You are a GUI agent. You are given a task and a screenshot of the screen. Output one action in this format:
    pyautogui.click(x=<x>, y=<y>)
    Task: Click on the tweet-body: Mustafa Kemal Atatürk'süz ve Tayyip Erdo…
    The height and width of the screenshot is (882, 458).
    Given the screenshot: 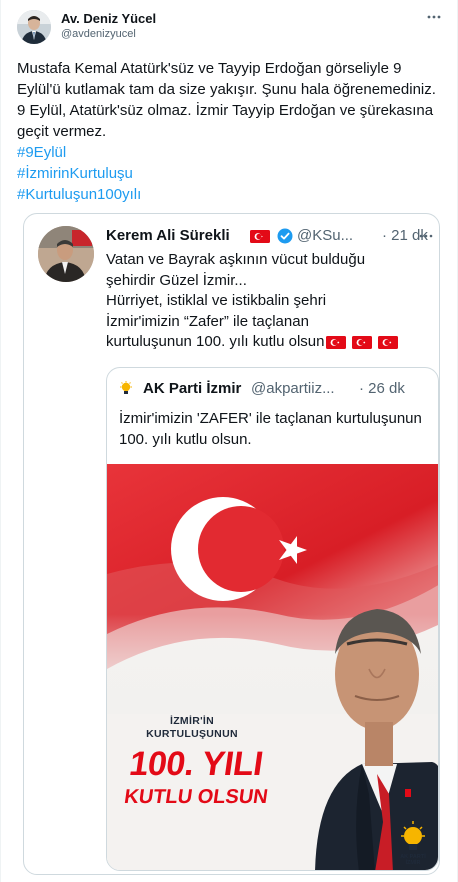 What is the action you would take?
    pyautogui.click(x=226, y=100)
    